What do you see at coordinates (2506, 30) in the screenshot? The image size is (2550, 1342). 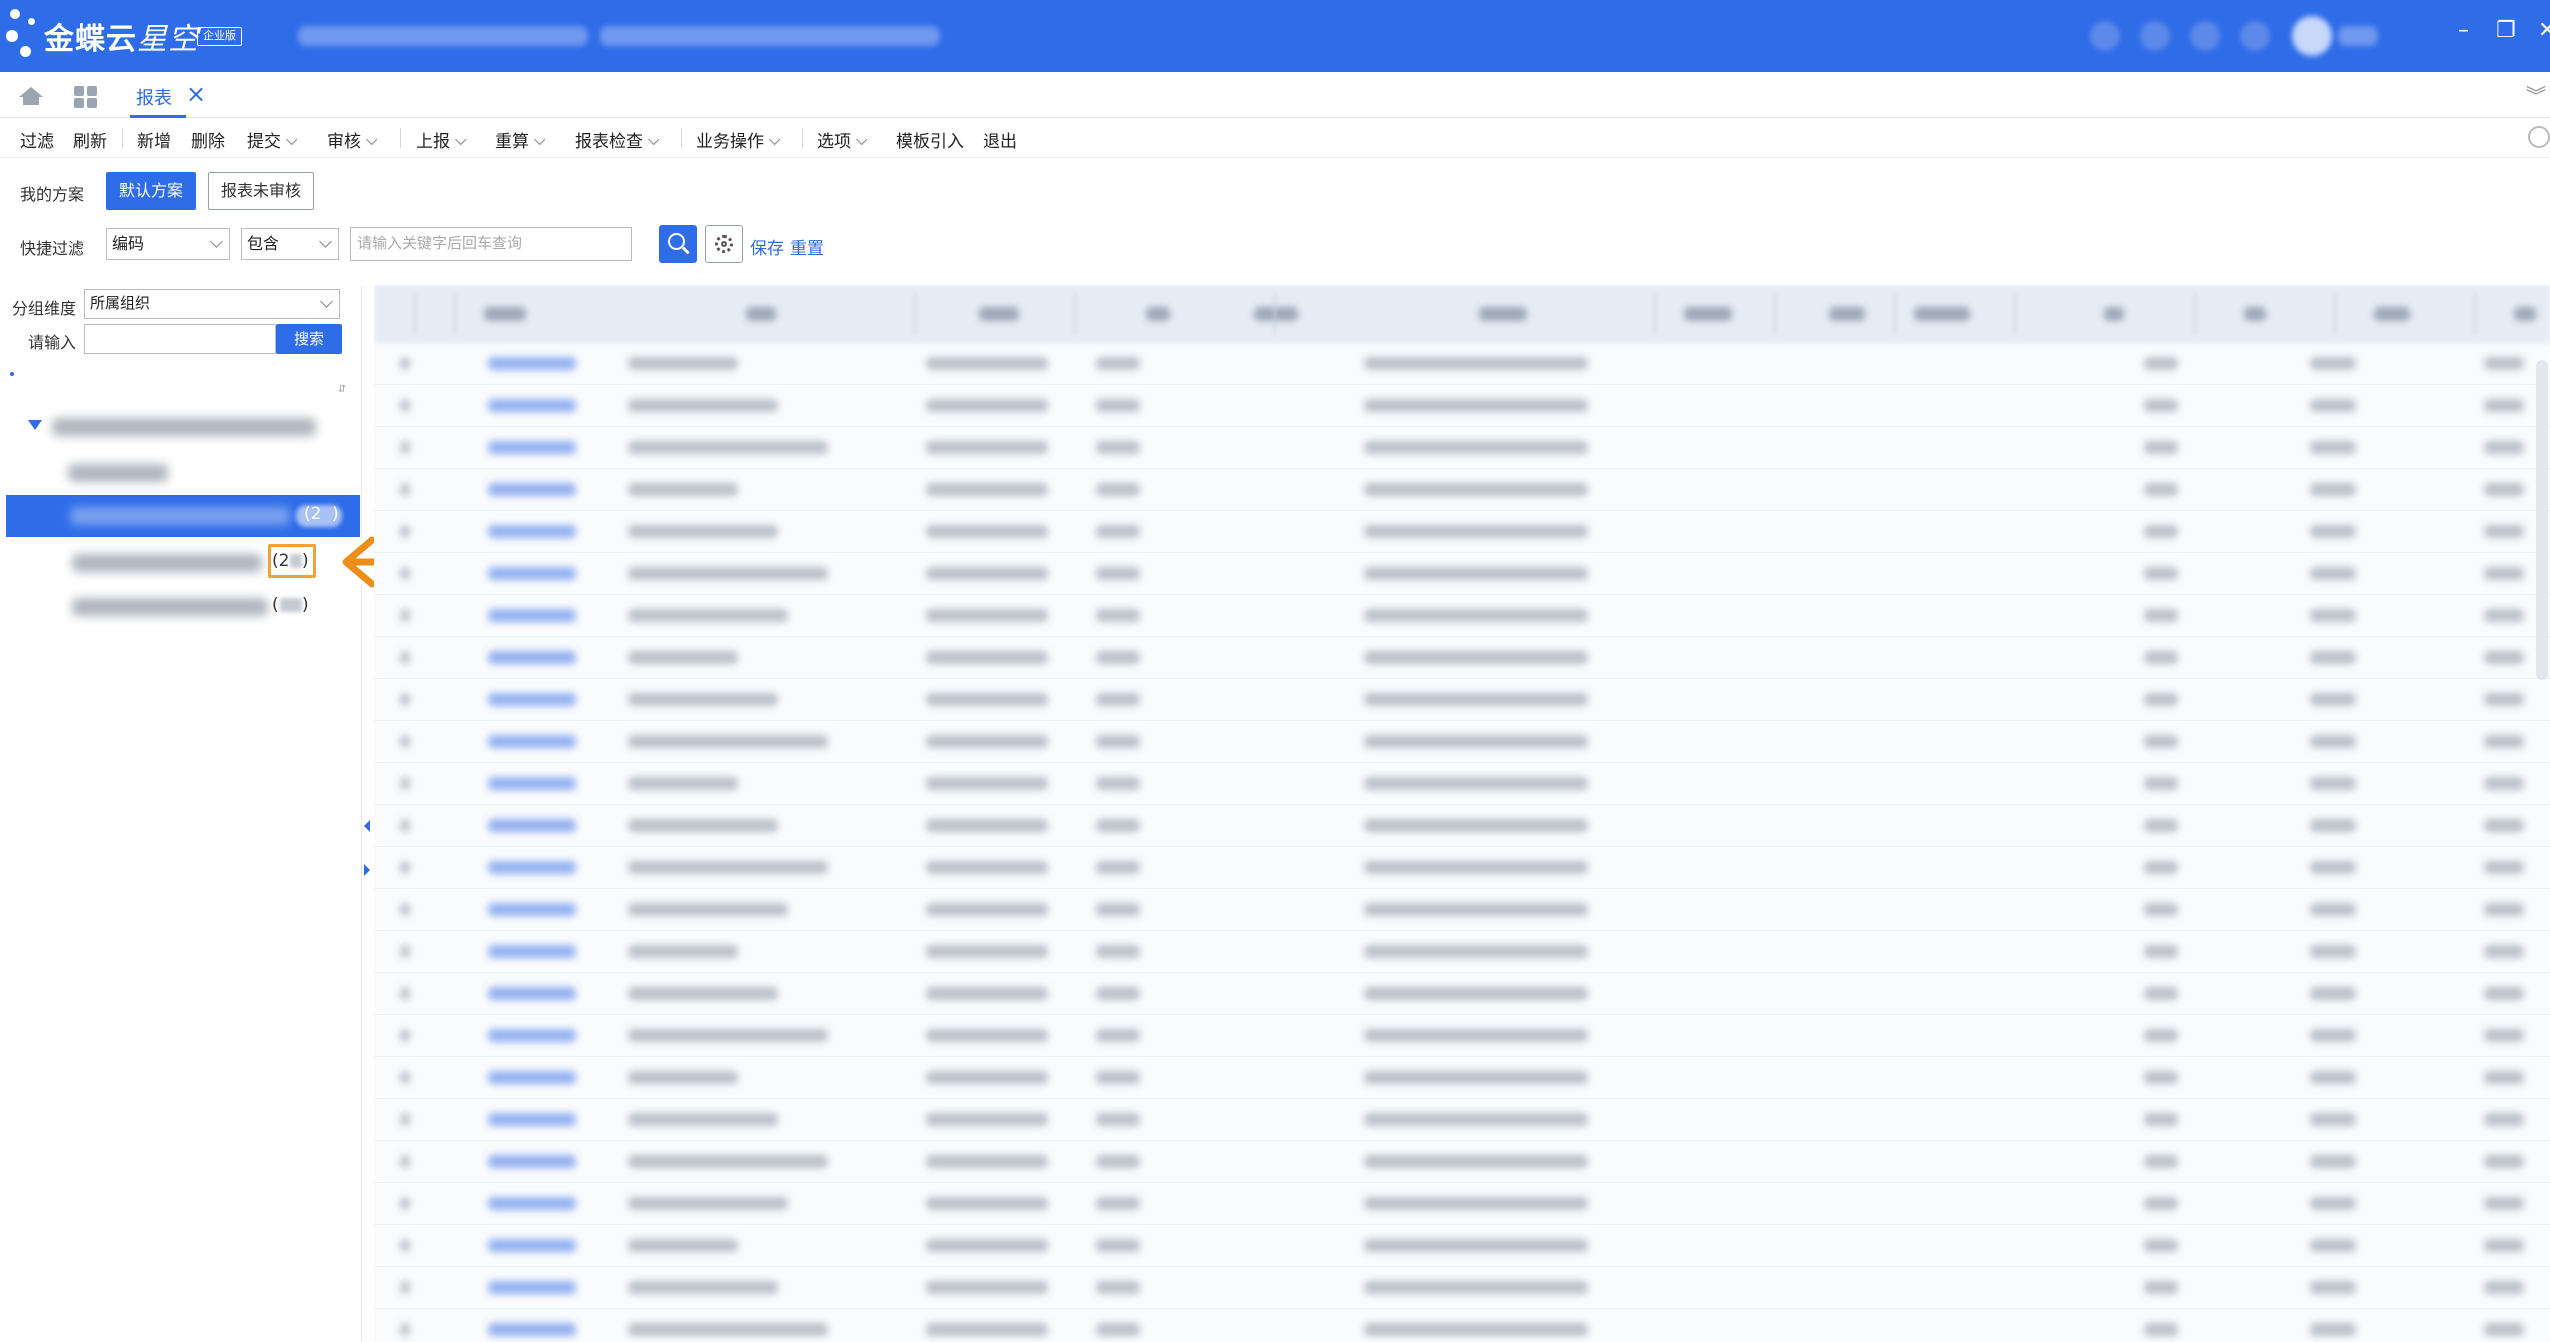 I see `restore-icon: ❐` at bounding box center [2506, 30].